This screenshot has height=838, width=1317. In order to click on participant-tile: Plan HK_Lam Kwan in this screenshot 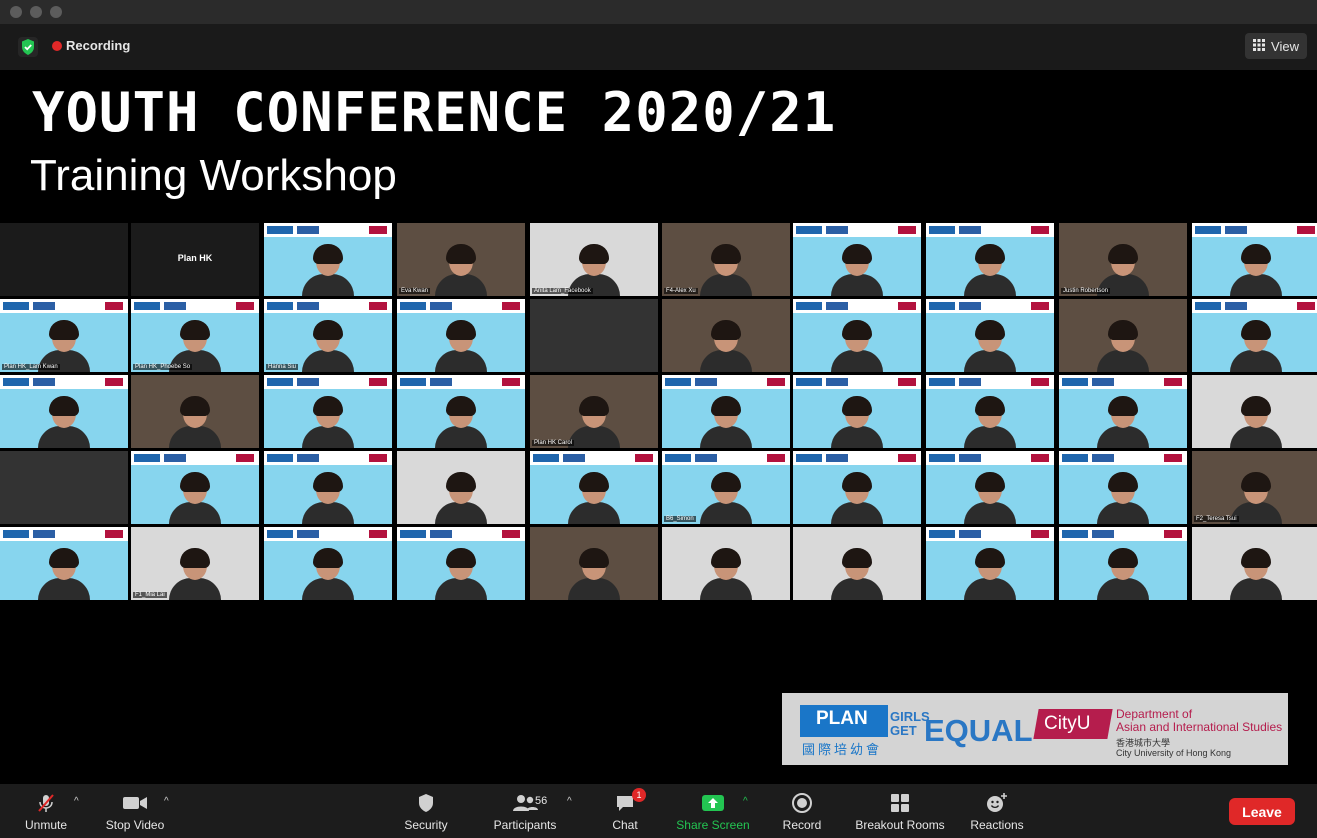, I will do `click(64, 335)`.